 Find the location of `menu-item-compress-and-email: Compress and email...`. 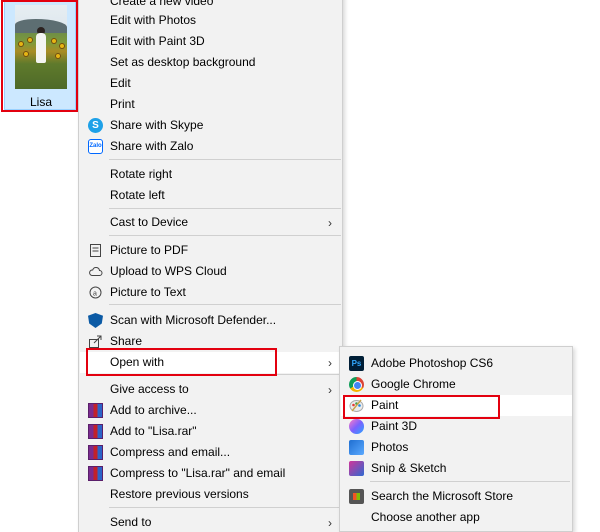

menu-item-compress-and-email: Compress and email... is located at coordinates (211, 452).